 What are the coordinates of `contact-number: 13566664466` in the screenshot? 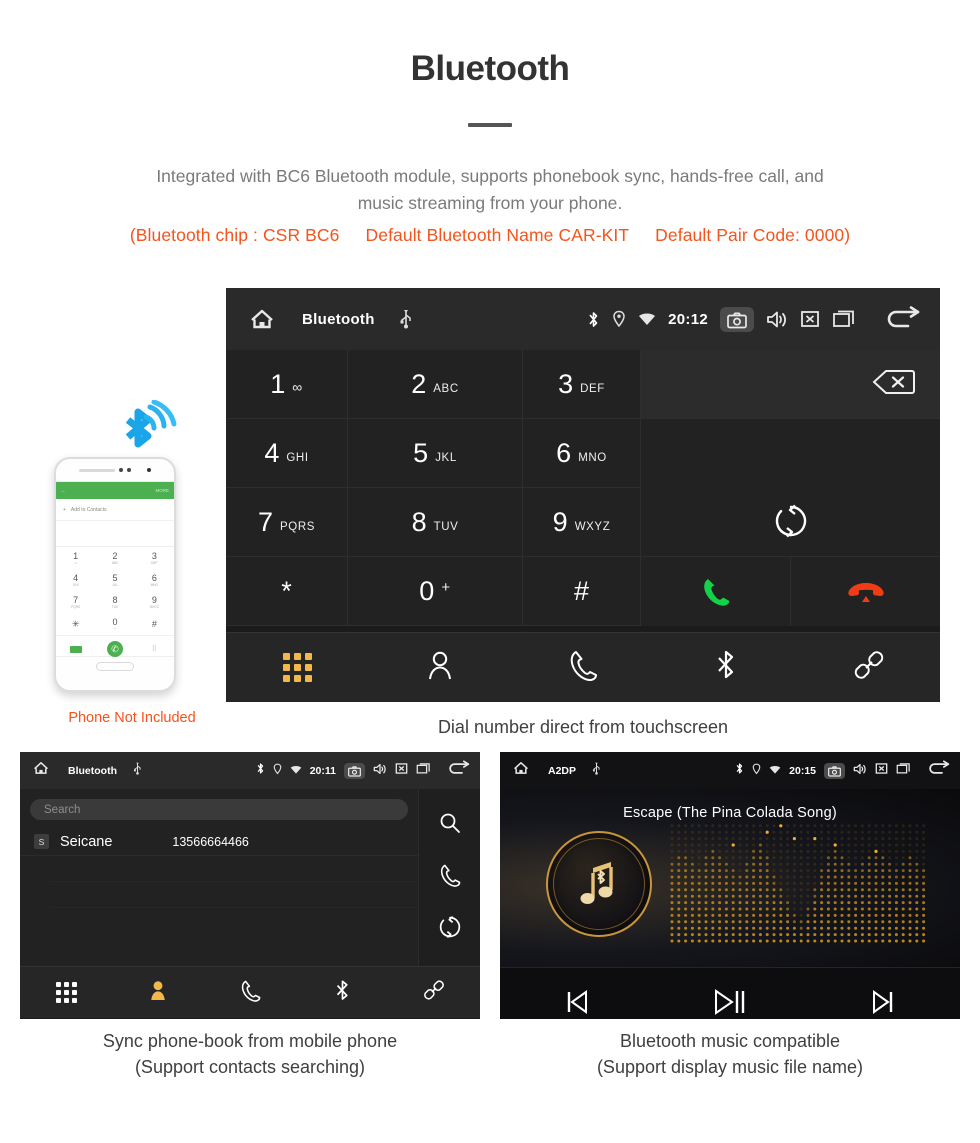 It's located at (210, 841).